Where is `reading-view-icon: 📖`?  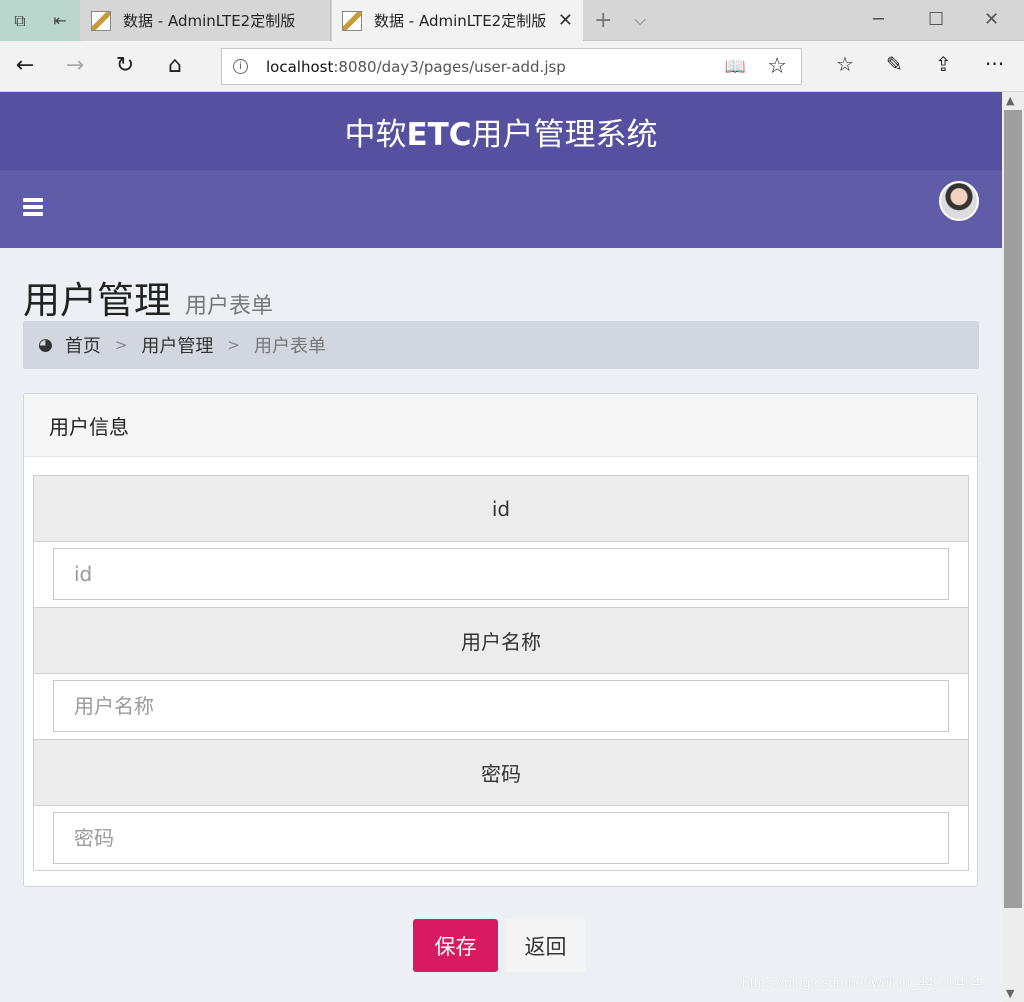 reading-view-icon: 📖 is located at coordinates (735, 67).